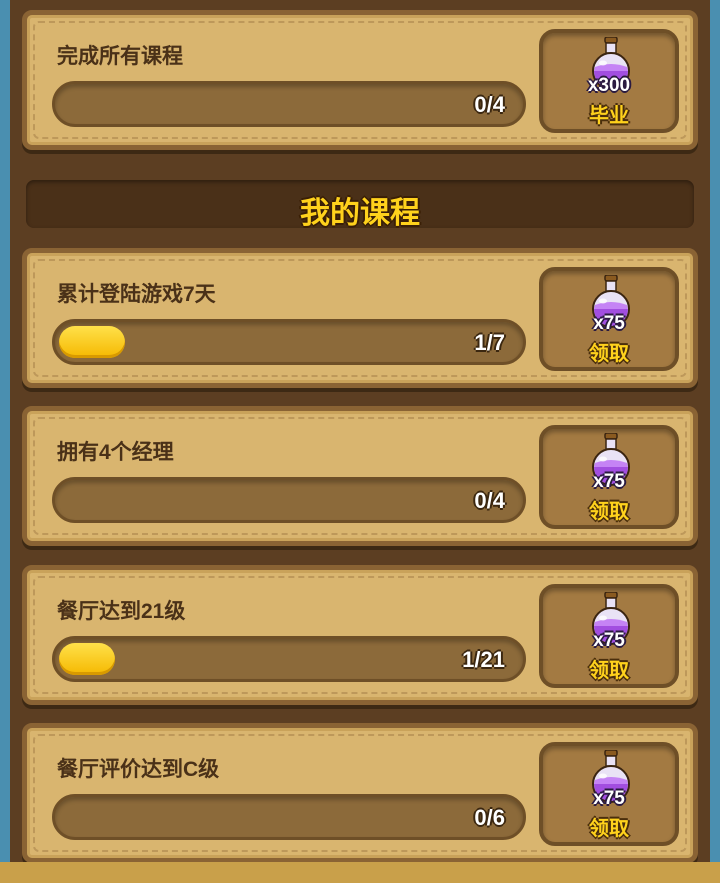 Image resolution: width=720 pixels, height=883 pixels. I want to click on course-card: 拥有4个经理 0/4 x75 领取, so click(360, 476).